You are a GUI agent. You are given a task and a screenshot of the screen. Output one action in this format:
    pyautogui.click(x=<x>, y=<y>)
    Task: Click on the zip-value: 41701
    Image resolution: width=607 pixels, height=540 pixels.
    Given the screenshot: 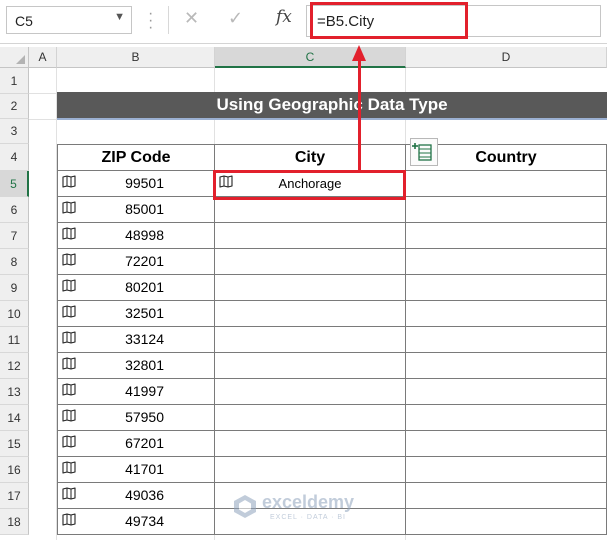 What is the action you would take?
    pyautogui.click(x=144, y=469)
    